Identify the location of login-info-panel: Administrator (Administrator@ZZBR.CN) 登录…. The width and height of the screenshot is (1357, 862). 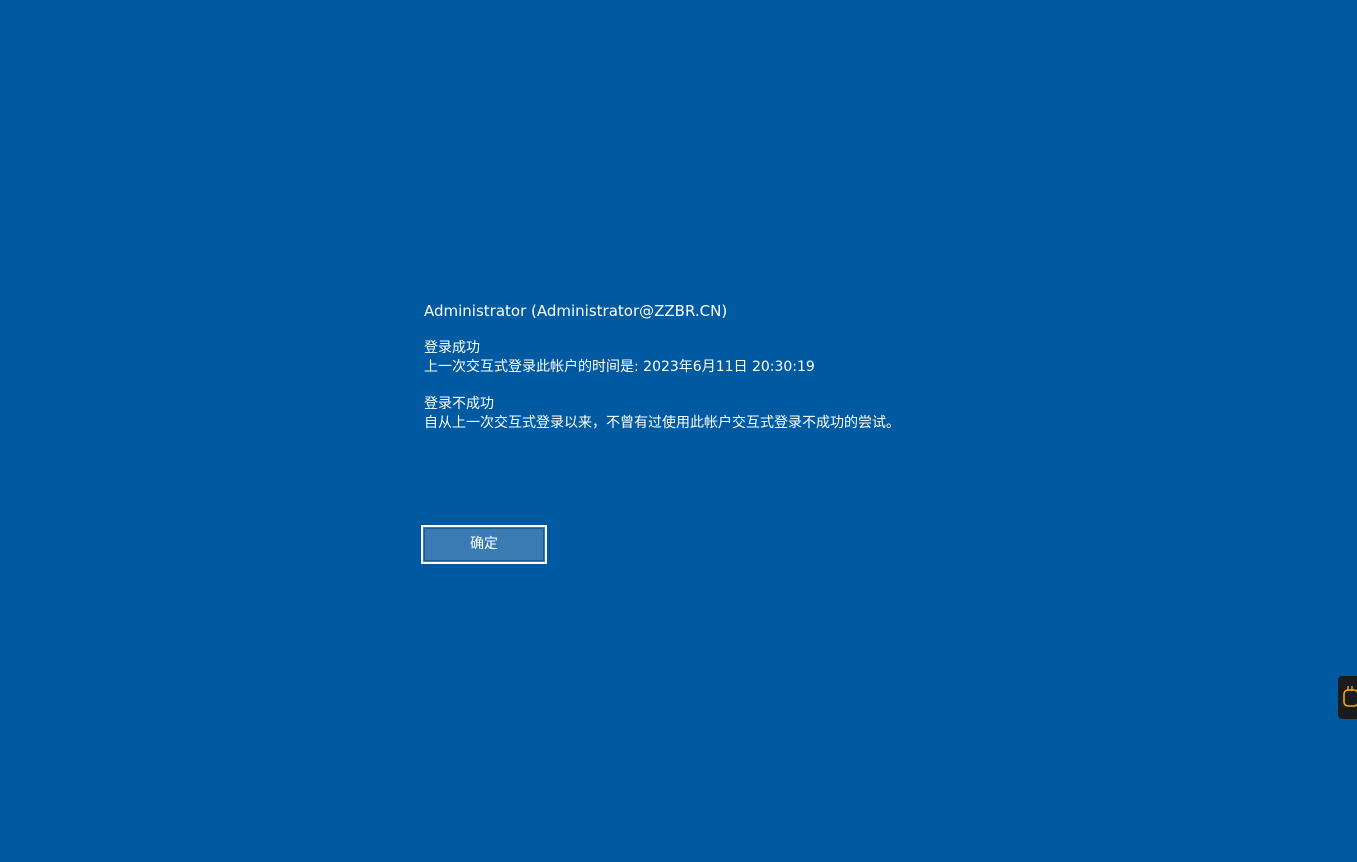
(734, 376).